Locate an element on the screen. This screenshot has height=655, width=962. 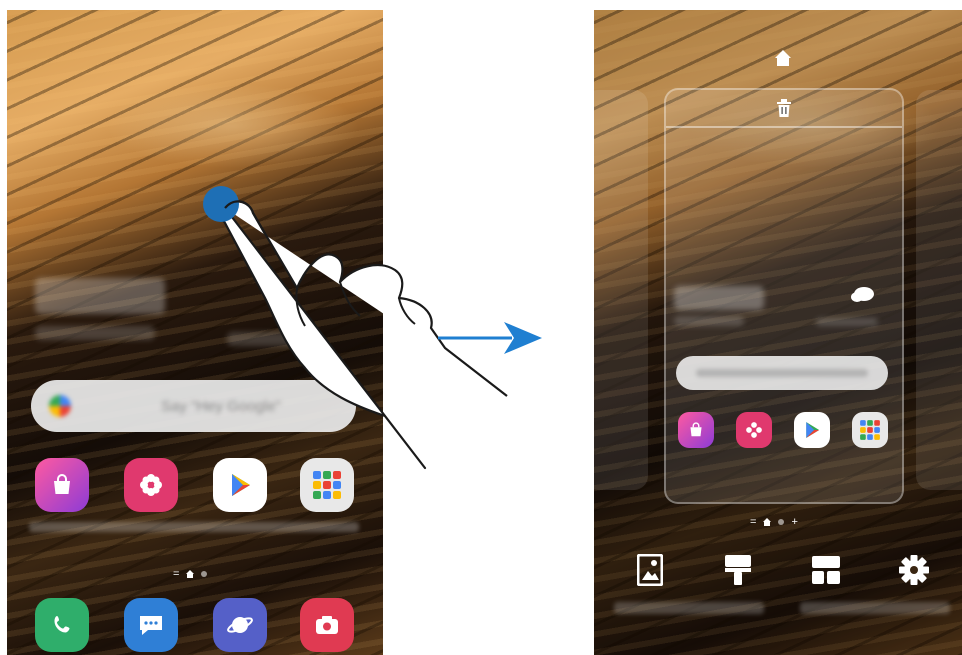
dock-phone is located at coordinates (62, 625).